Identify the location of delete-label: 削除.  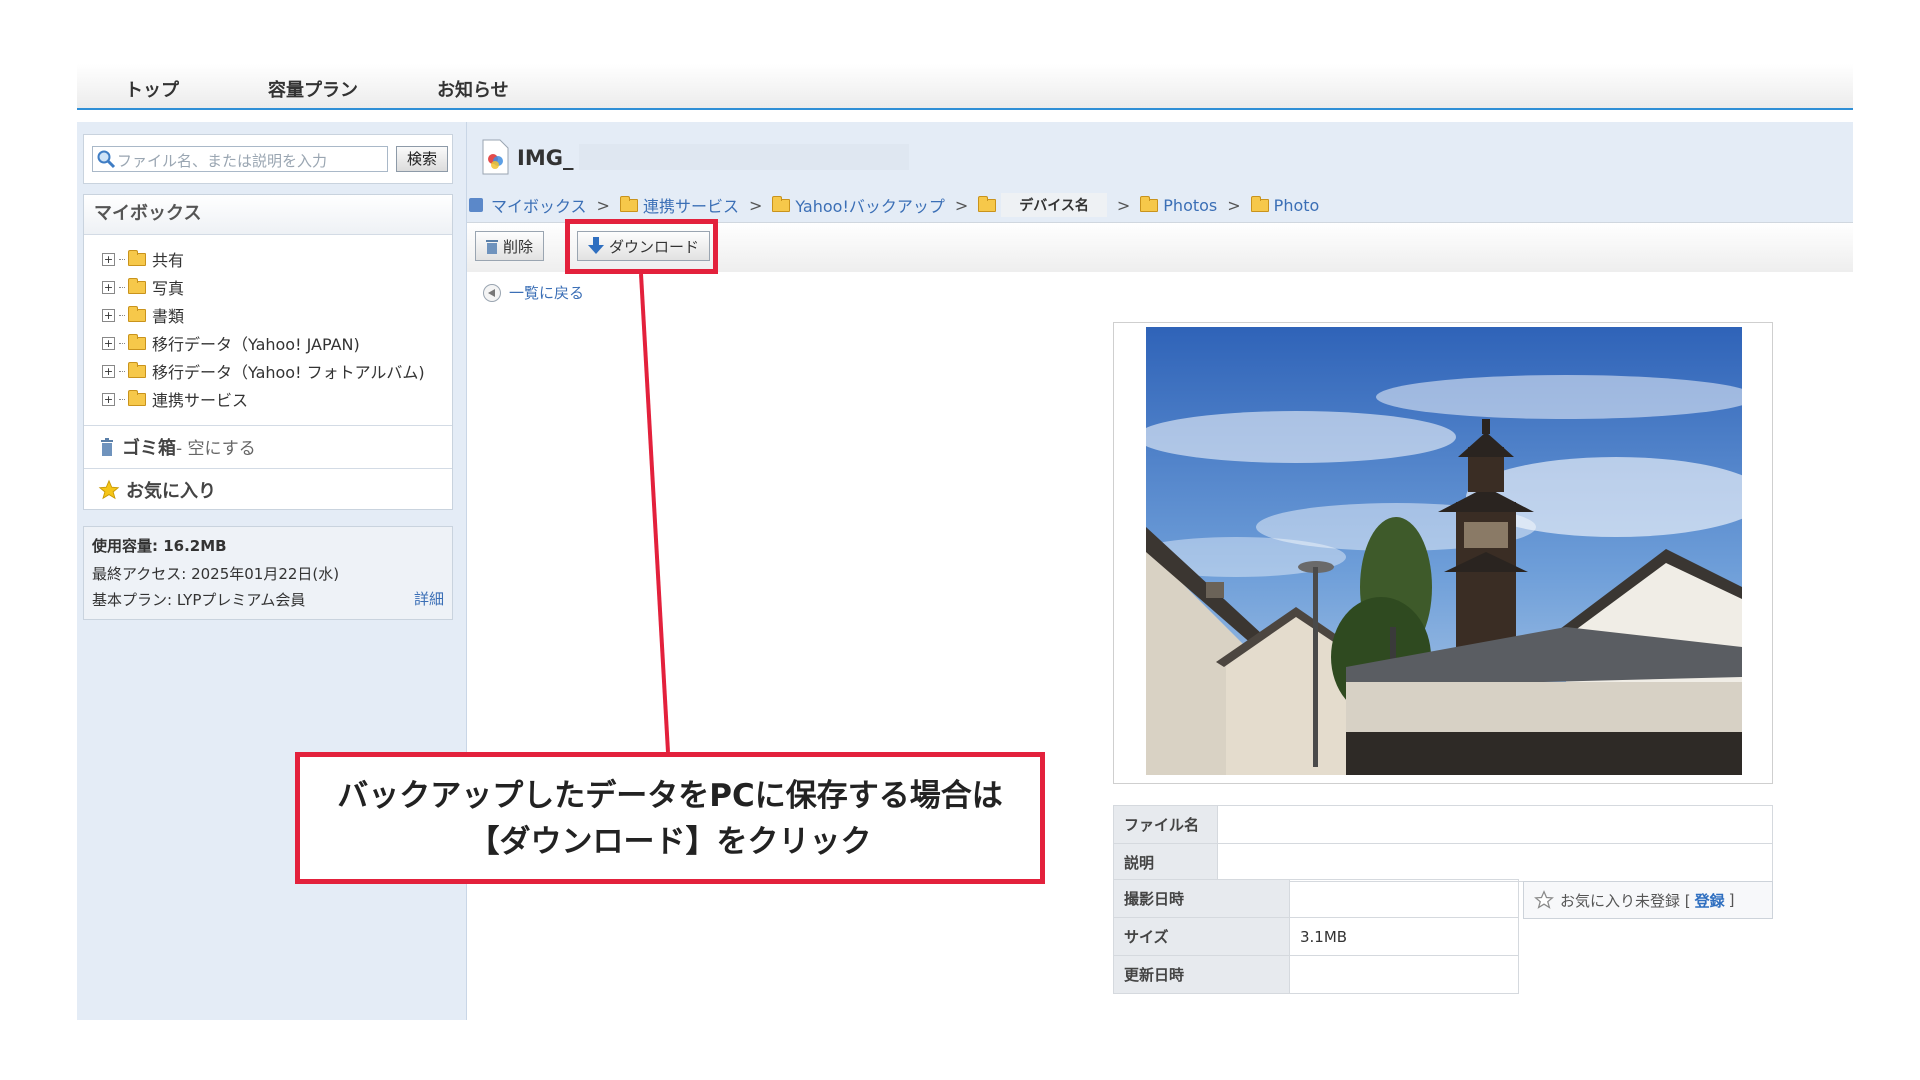
(518, 246).